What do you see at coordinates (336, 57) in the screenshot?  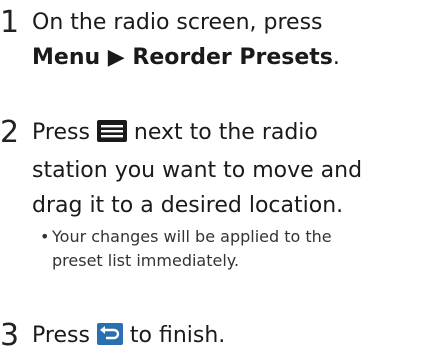 I see `punctuation: .` at bounding box center [336, 57].